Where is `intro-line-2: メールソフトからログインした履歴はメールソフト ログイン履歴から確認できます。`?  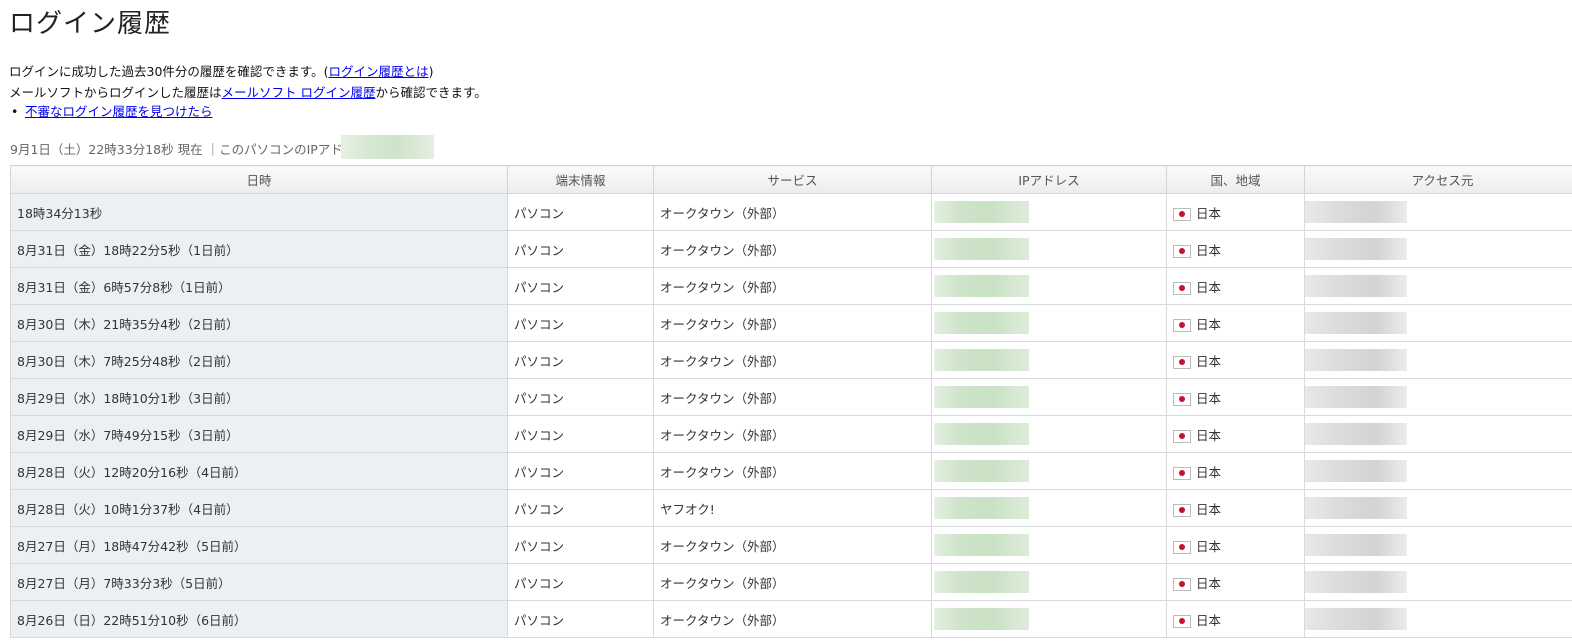
intro-line-2: メールソフトからログインした履歴はメールソフト ログイン履歴から確認できます。 is located at coordinates (248, 92).